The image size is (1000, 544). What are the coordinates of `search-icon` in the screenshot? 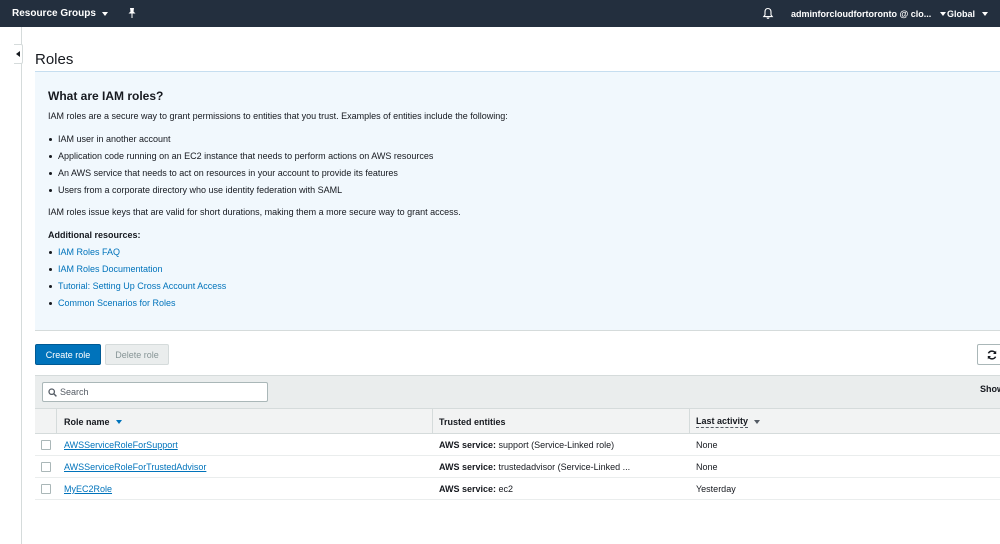 It's located at (52, 392).